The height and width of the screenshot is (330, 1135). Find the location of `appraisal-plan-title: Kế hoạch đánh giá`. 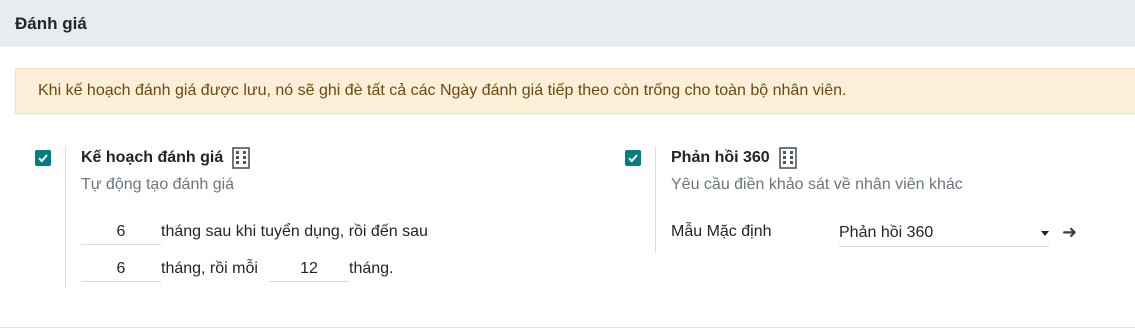

appraisal-plan-title: Kế hoạch đánh giá is located at coordinates (166, 158).